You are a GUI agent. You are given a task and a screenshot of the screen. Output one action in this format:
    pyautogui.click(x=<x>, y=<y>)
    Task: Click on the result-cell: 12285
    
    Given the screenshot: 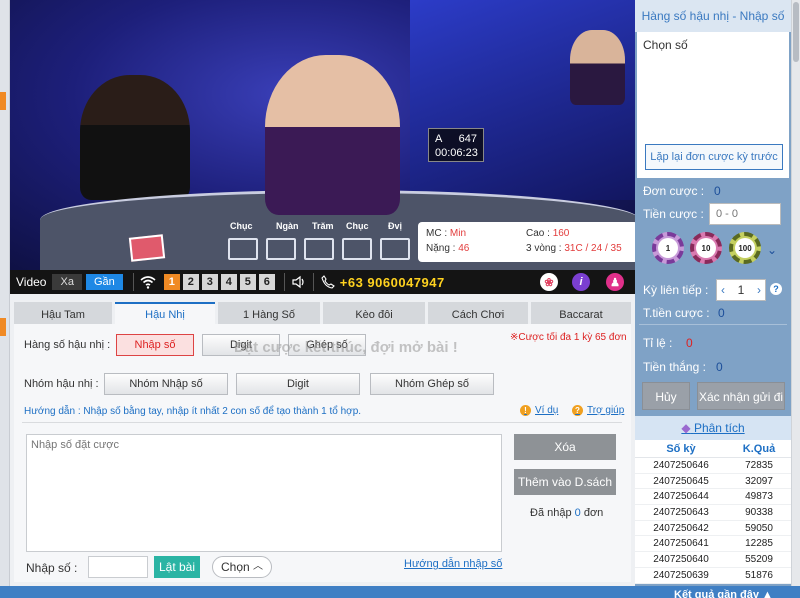 What is the action you would take?
    pyautogui.click(x=759, y=544)
    